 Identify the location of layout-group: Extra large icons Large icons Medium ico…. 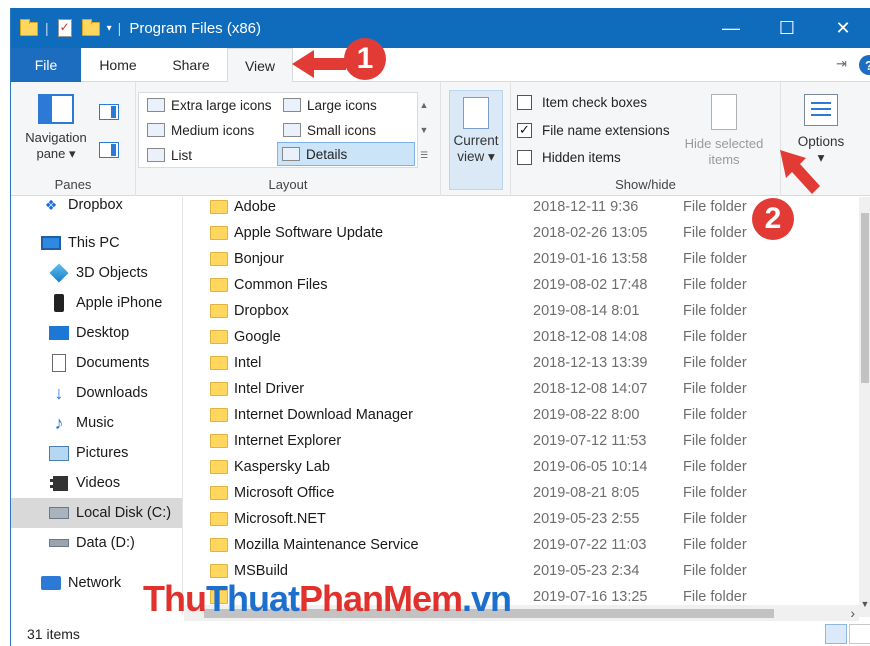
(288, 139).